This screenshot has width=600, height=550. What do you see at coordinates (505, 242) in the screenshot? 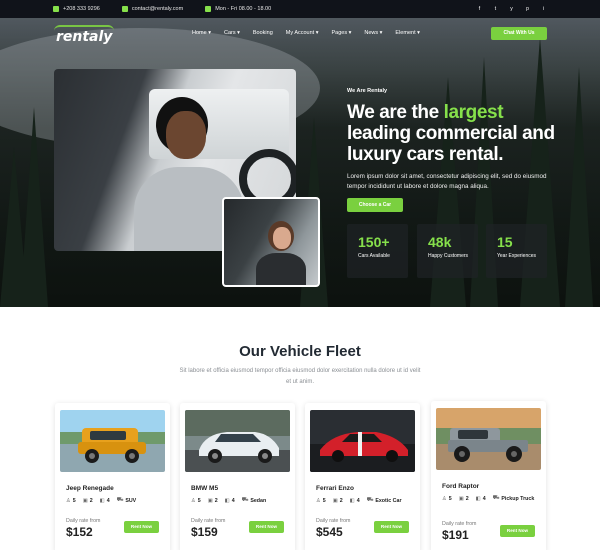
I see `stat-value: 15` at bounding box center [505, 242].